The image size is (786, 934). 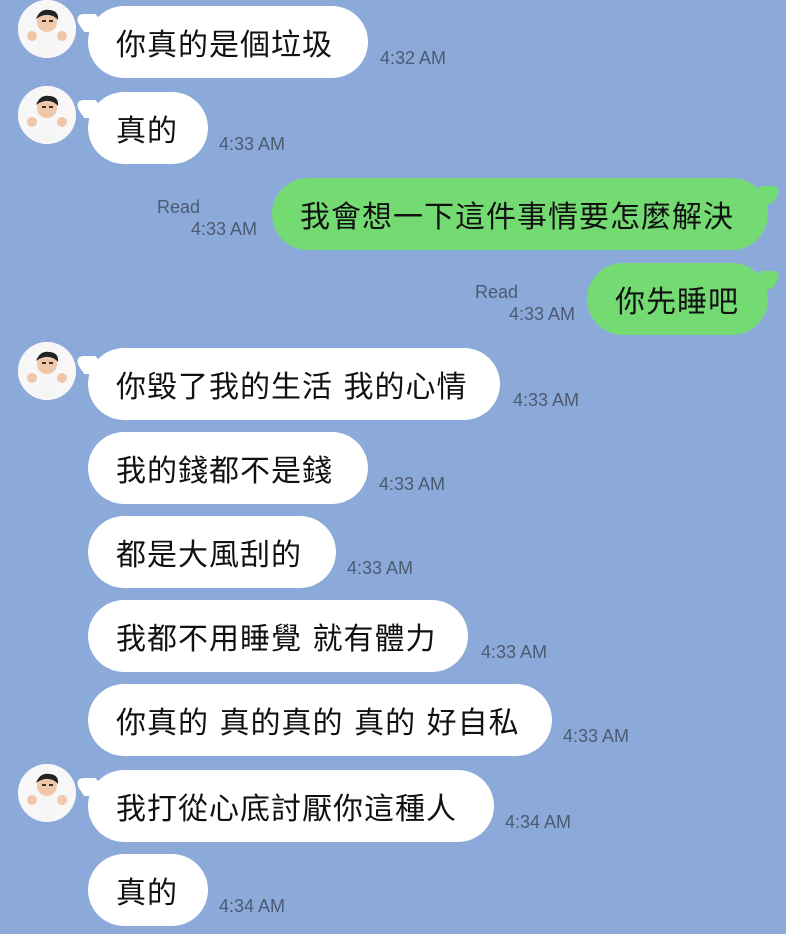 I want to click on message-text: 我打從心底討厭你這種人, so click(x=286, y=809).